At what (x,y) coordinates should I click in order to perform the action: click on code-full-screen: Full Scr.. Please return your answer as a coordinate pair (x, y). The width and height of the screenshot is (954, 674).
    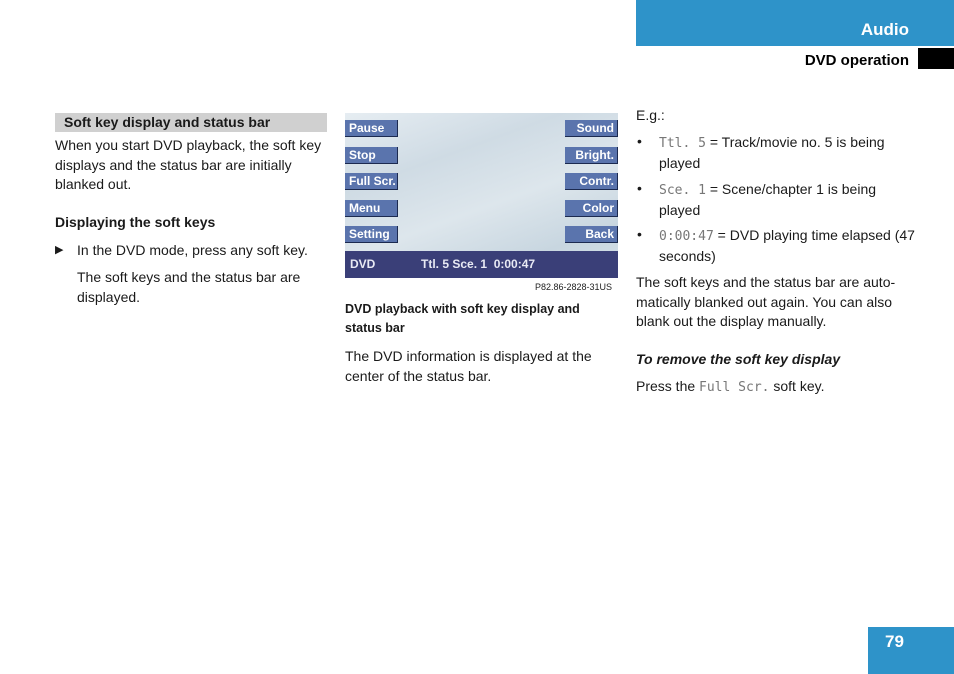
    Looking at the image, I should click on (734, 387).